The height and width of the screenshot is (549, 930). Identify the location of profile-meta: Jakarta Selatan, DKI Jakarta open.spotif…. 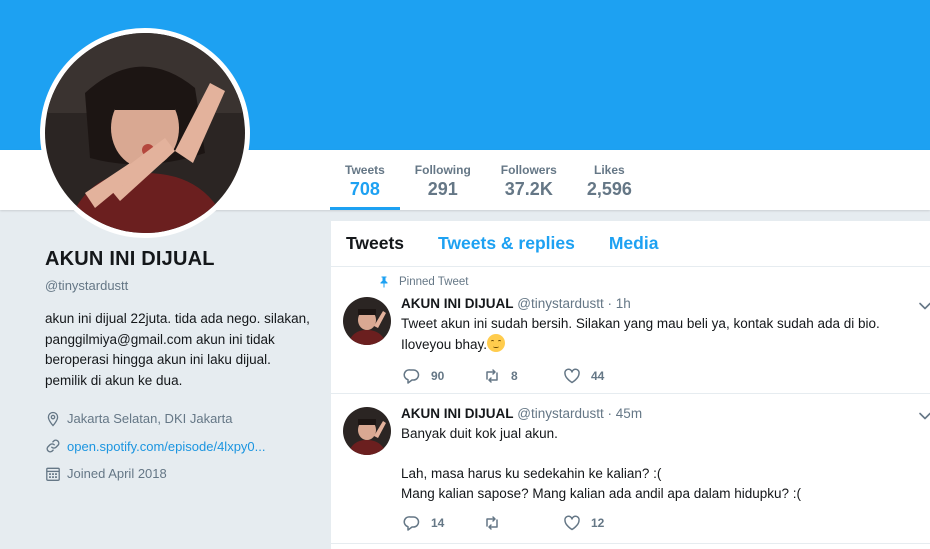
(180, 446).